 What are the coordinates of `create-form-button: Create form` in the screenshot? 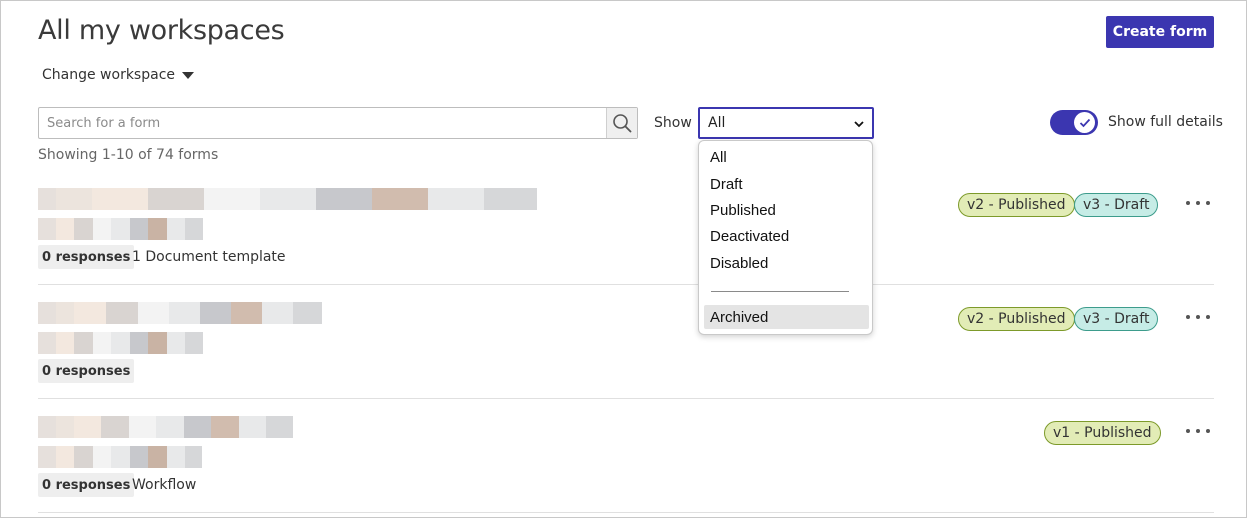 It's located at (1160, 32).